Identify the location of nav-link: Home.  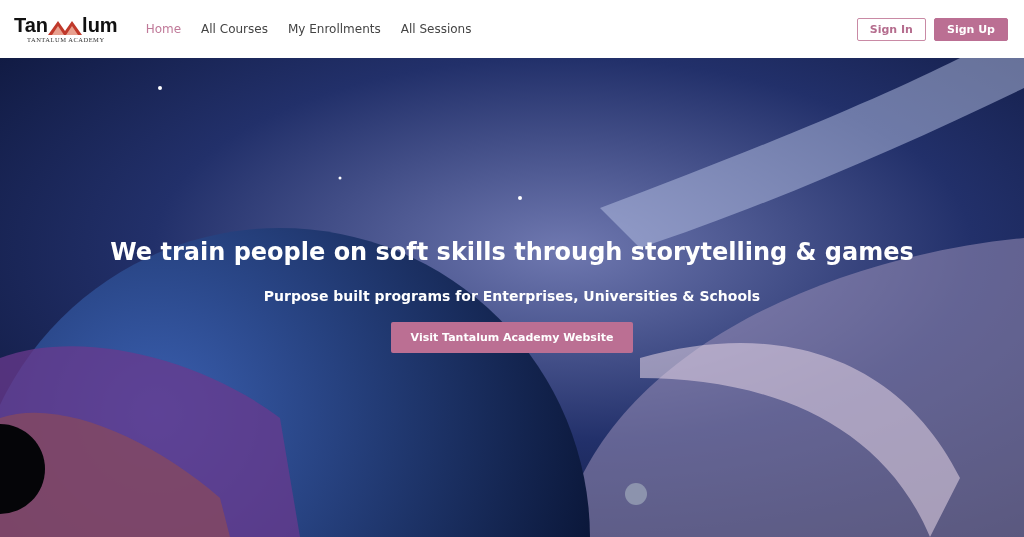
(163, 29).